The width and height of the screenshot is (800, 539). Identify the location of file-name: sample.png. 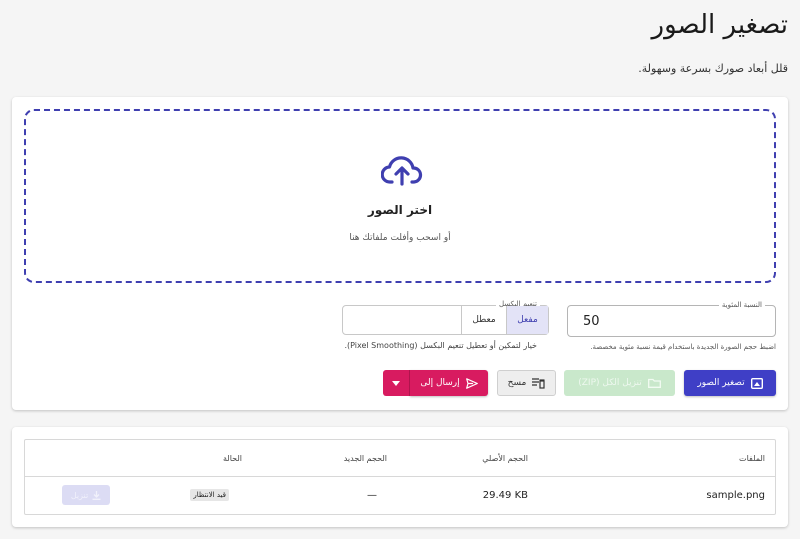
(735, 495).